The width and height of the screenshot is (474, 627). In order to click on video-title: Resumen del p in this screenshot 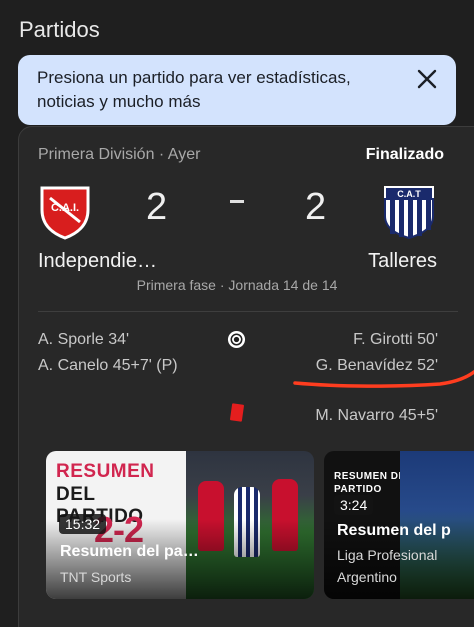, I will do `click(394, 530)`.